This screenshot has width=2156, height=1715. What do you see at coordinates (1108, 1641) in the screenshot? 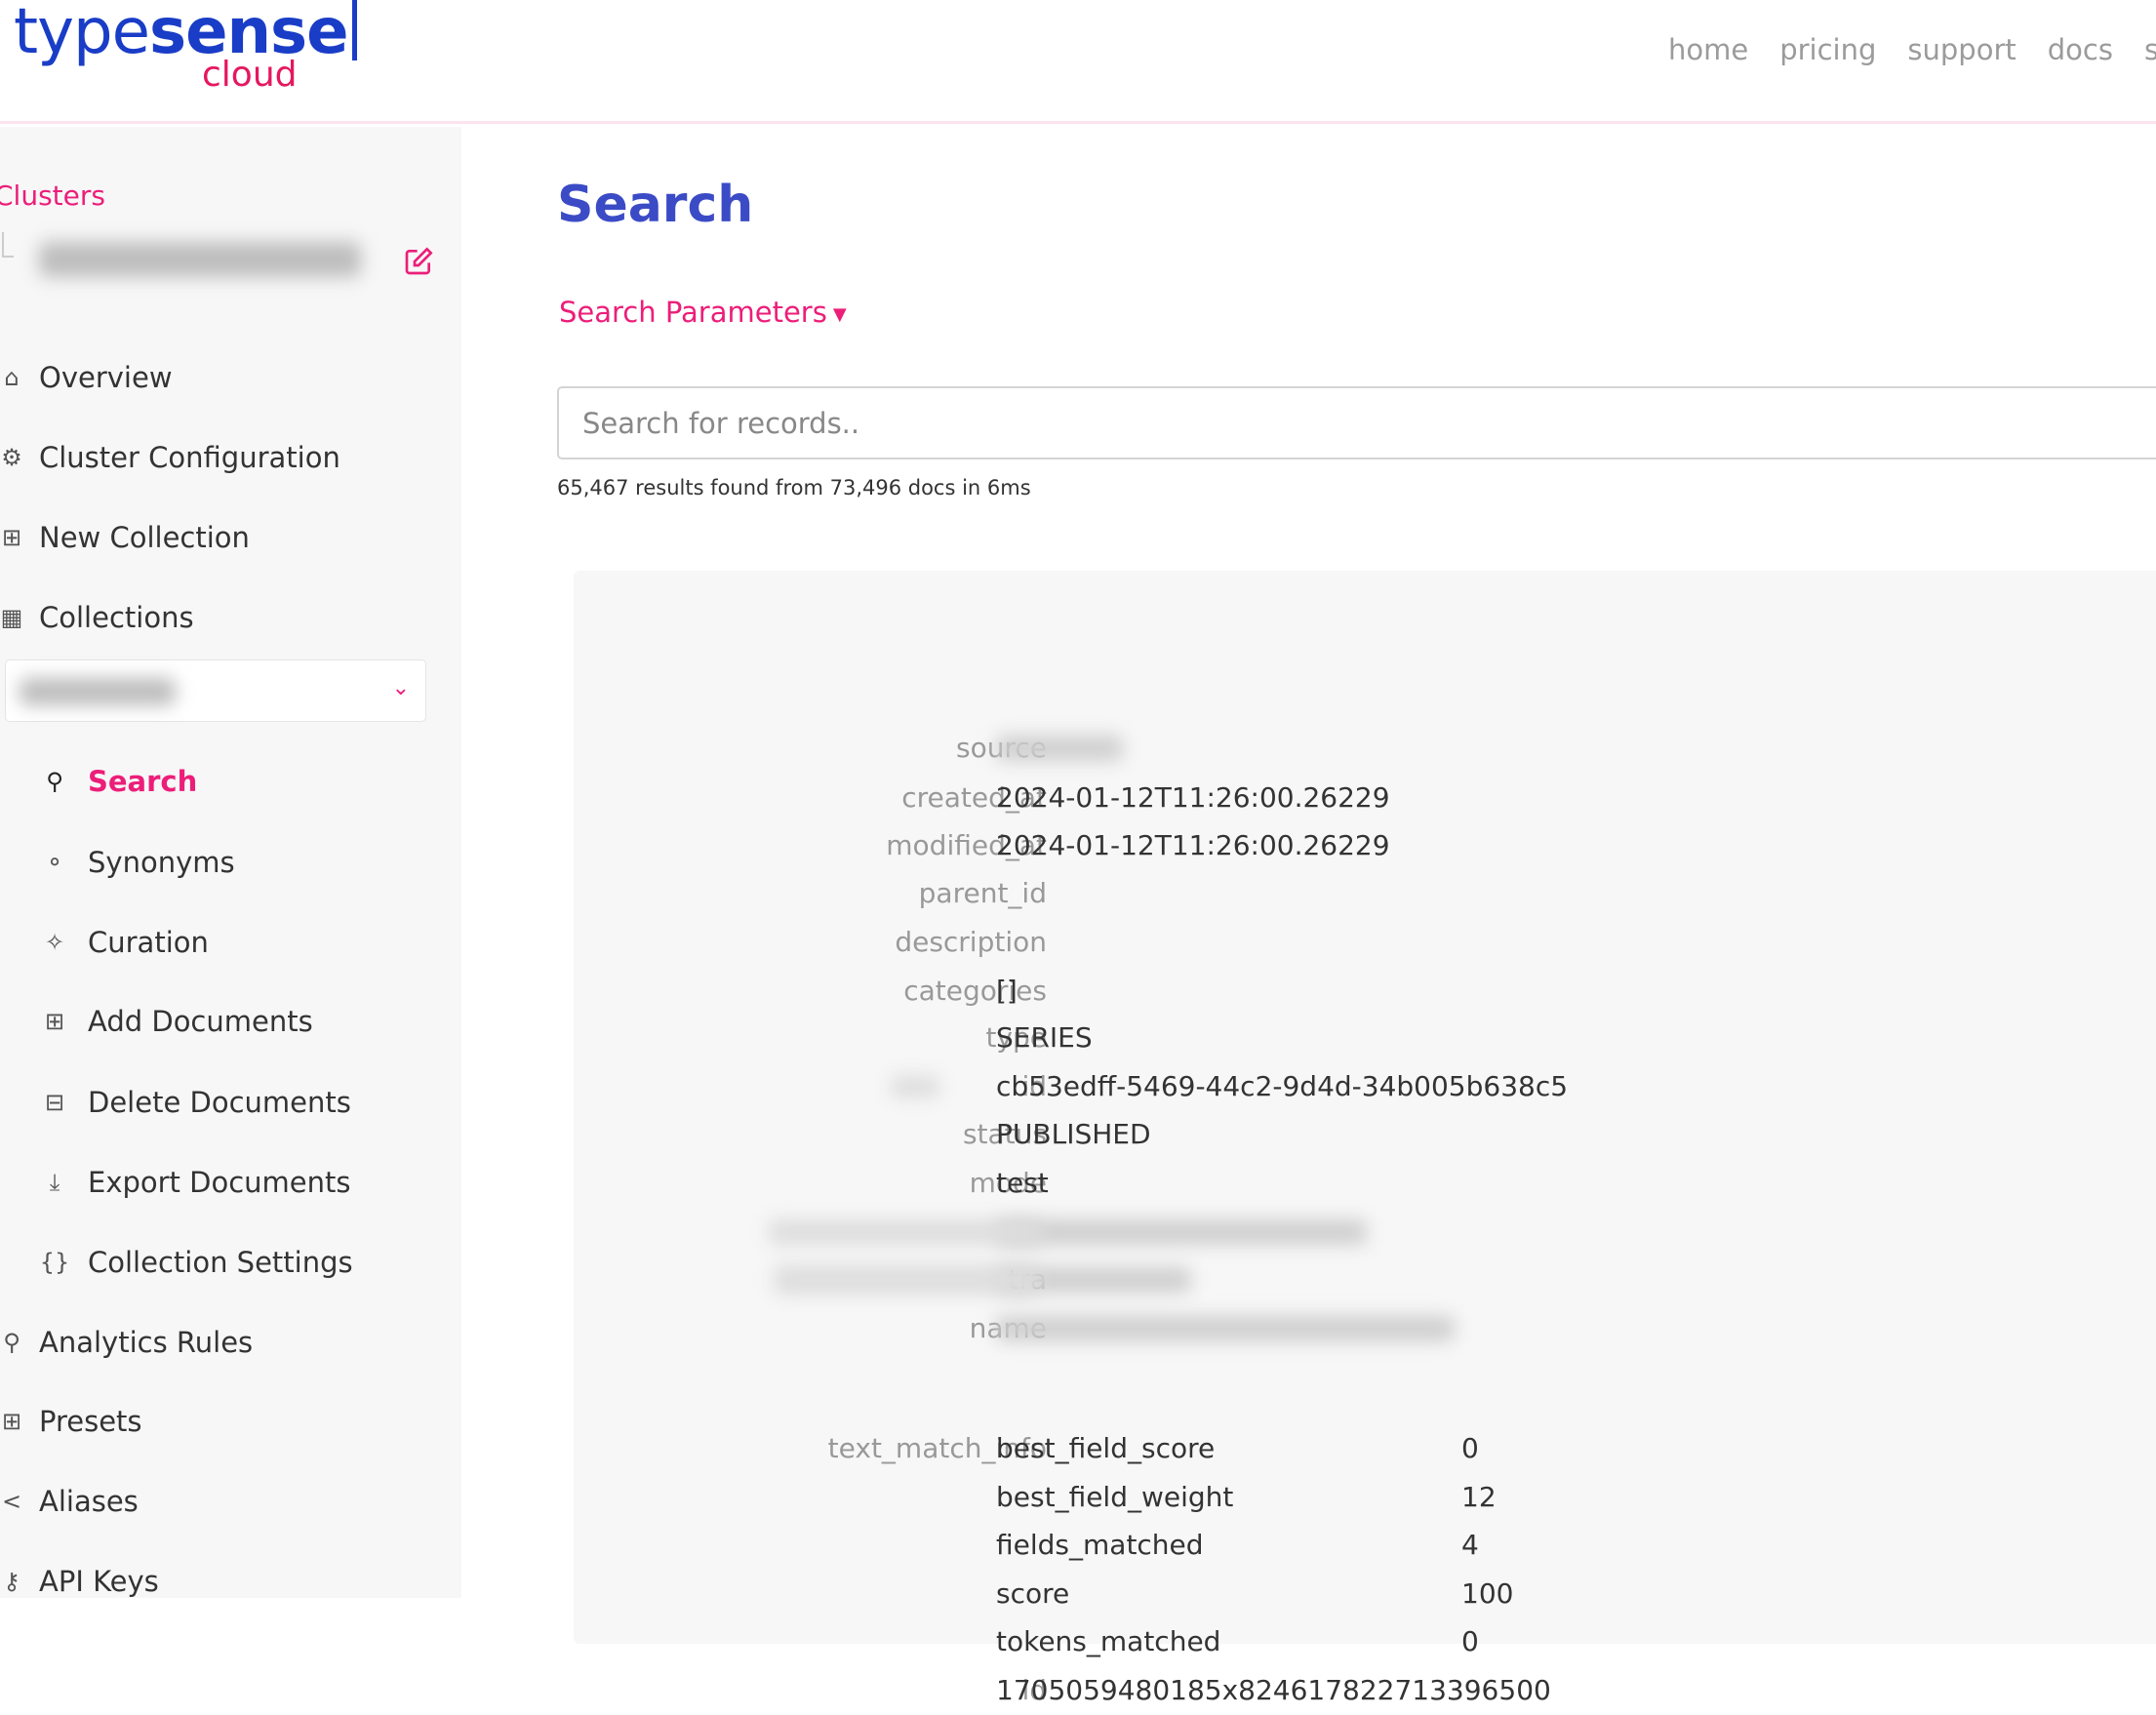
I see `text-match-key: tokens_matched` at bounding box center [1108, 1641].